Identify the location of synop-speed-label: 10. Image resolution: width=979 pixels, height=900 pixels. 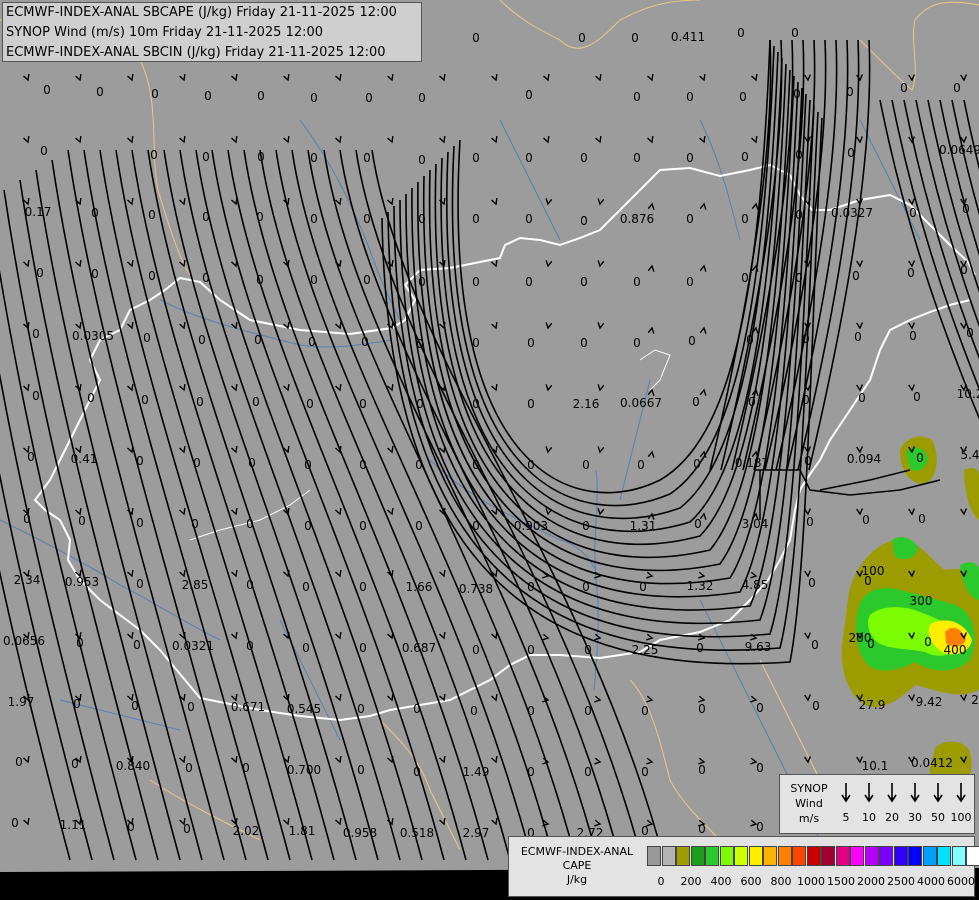
(869, 817).